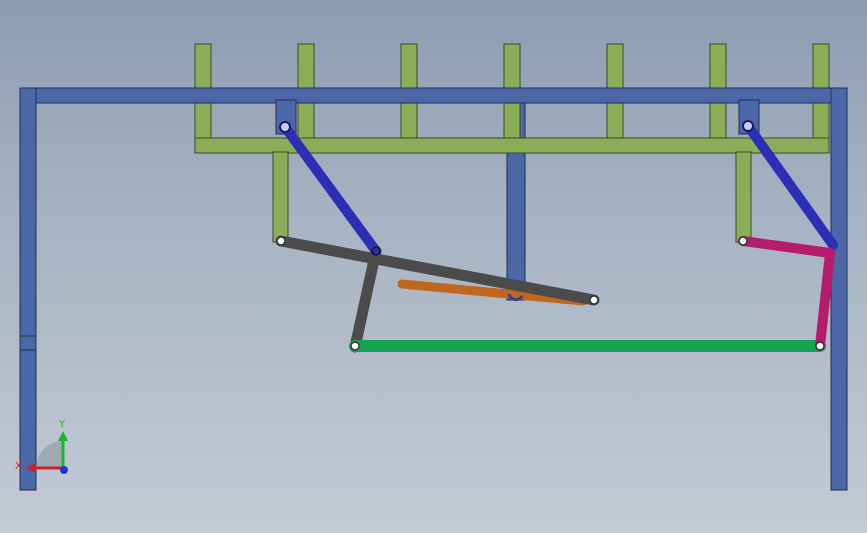 The height and width of the screenshot is (533, 867). I want to click on z-axis-dot, so click(64, 470).